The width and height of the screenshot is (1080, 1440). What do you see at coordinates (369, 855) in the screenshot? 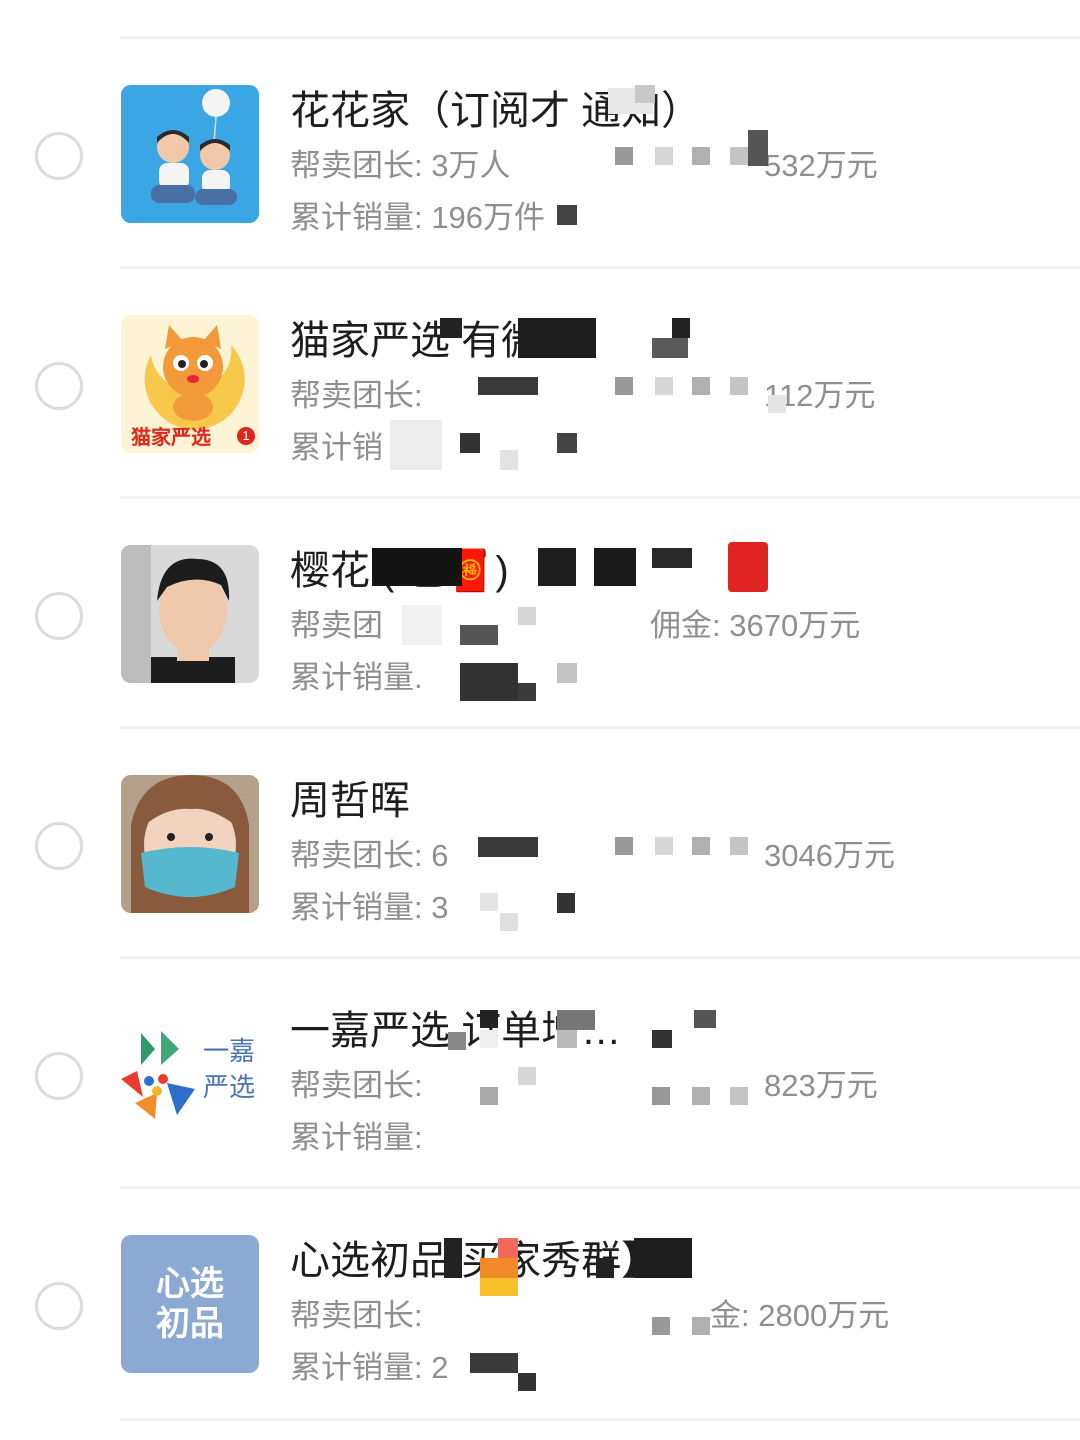
I see `helper-count-label: 帮卖团长: 6` at bounding box center [369, 855].